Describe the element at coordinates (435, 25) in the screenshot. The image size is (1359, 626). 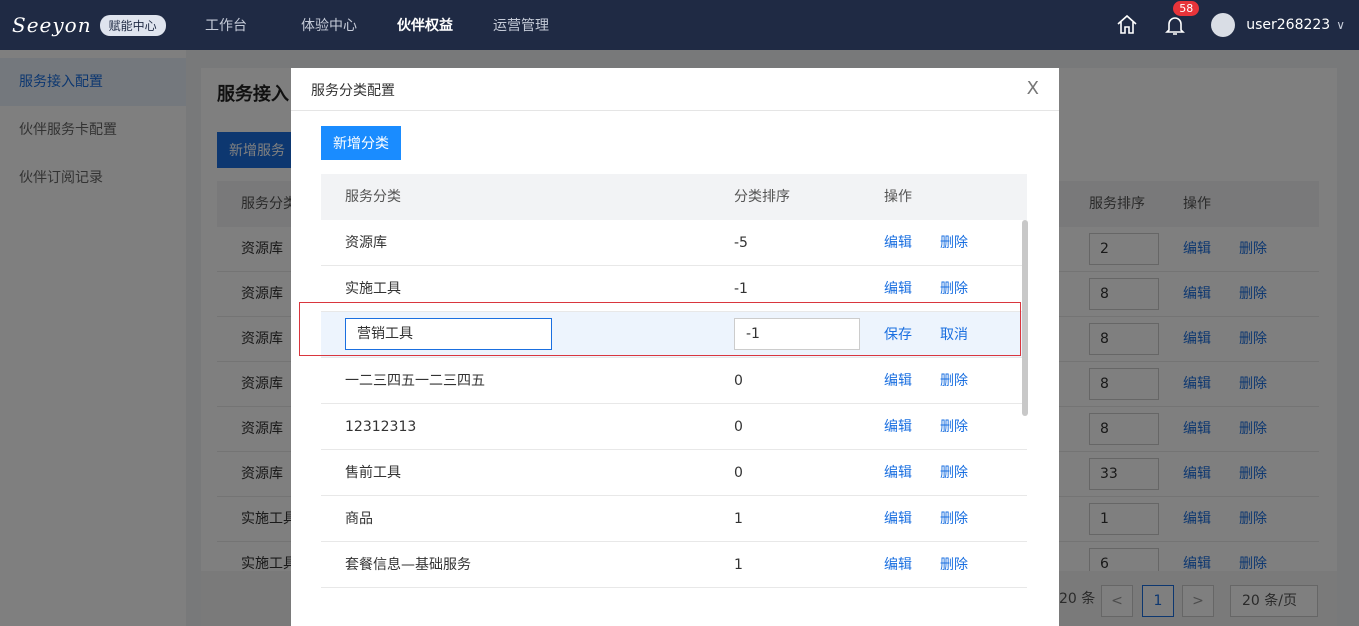
I see `nav-item-partner-rights: 伙伴权益` at that location.